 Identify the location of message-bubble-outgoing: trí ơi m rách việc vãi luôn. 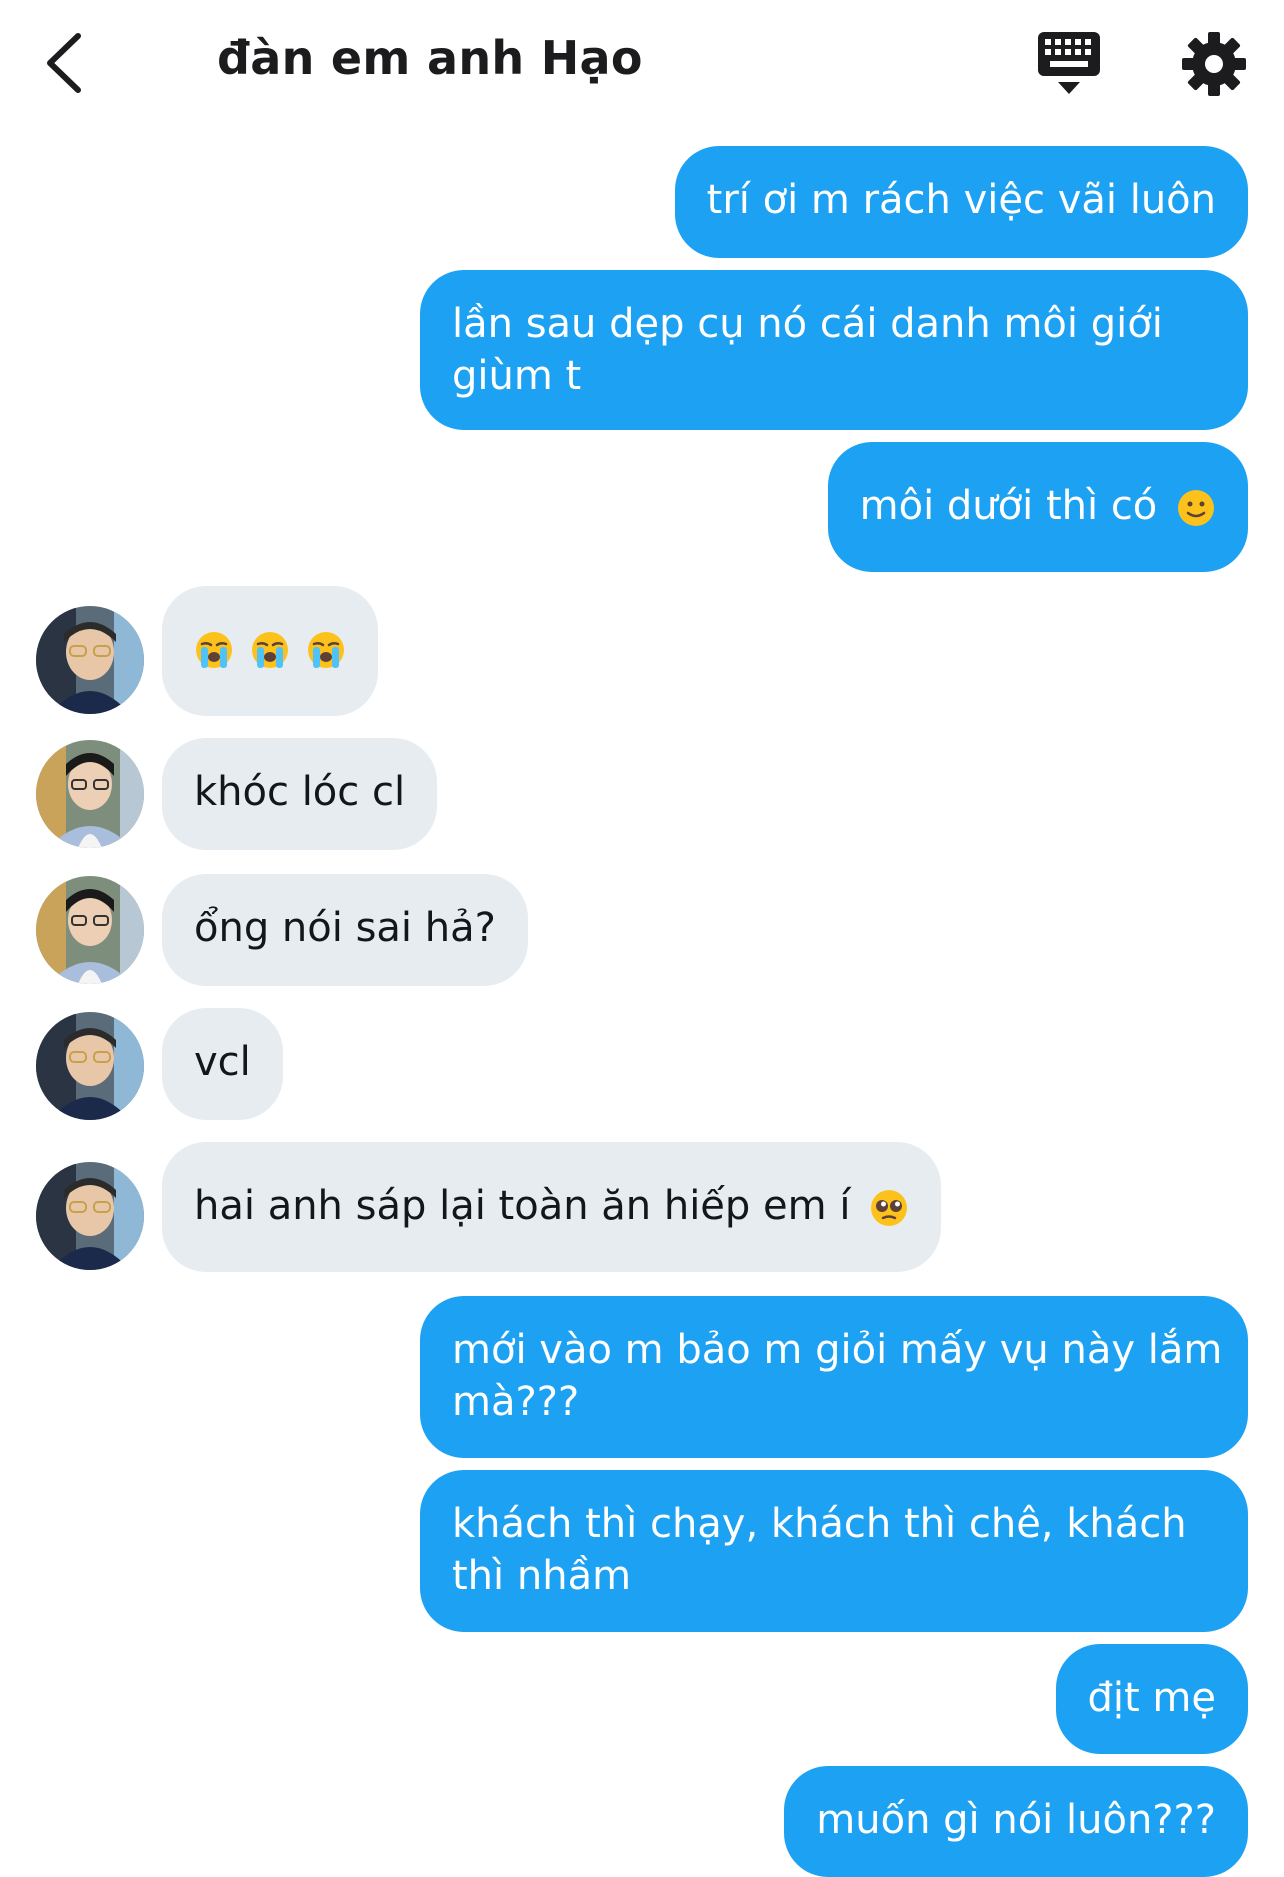
(961, 202).